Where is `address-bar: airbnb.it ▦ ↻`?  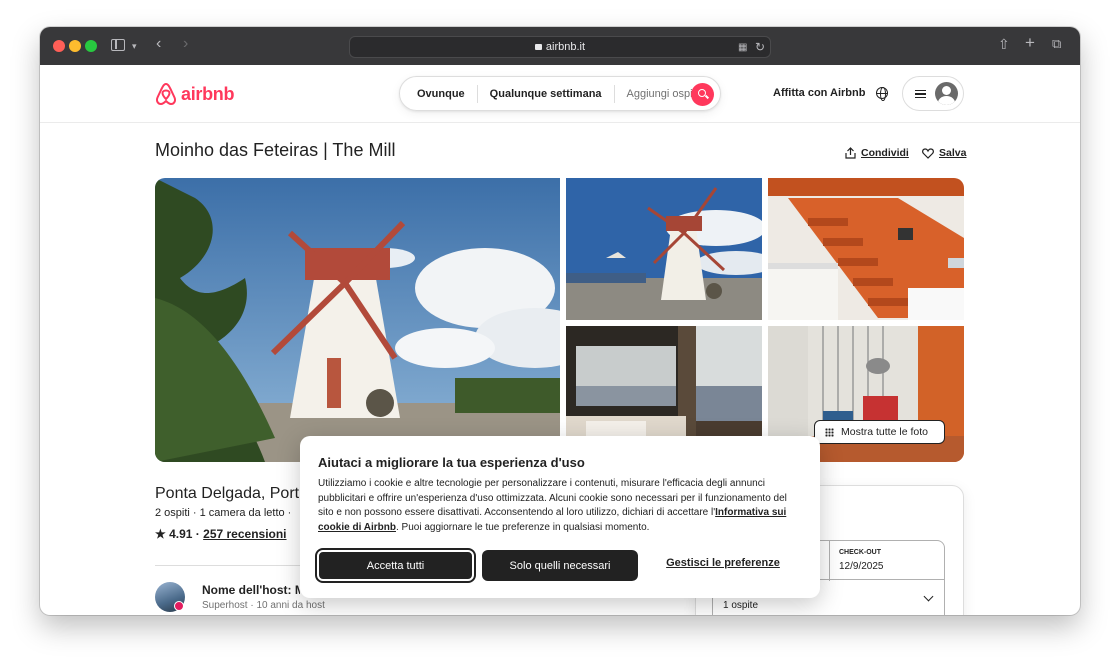 address-bar: airbnb.it ▦ ↻ is located at coordinates (560, 47).